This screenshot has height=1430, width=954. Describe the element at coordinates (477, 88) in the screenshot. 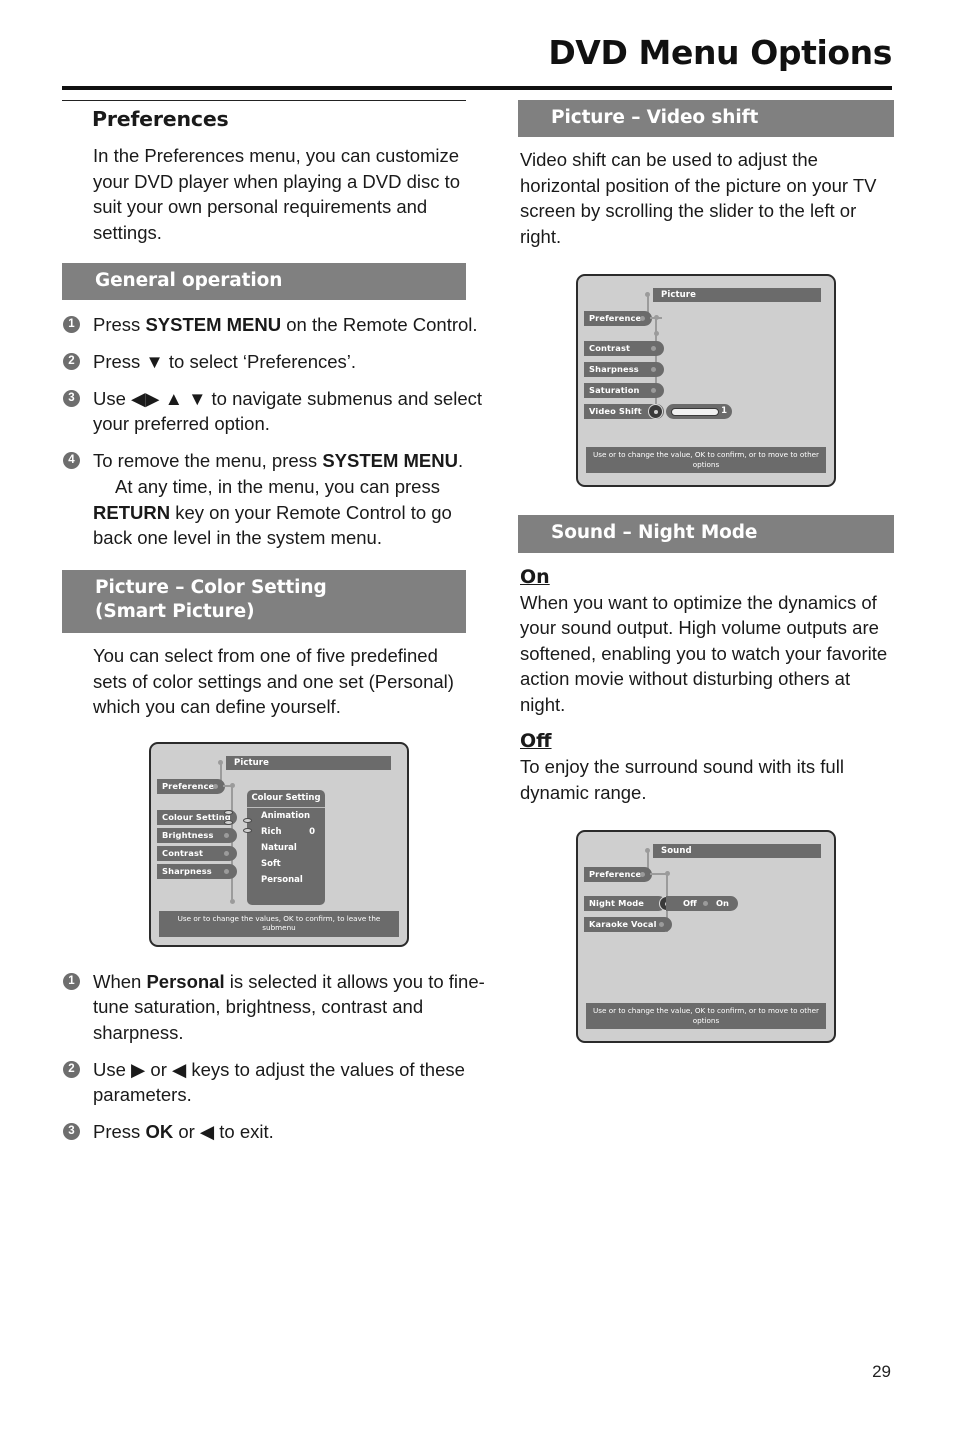

I see `header-rule` at that location.